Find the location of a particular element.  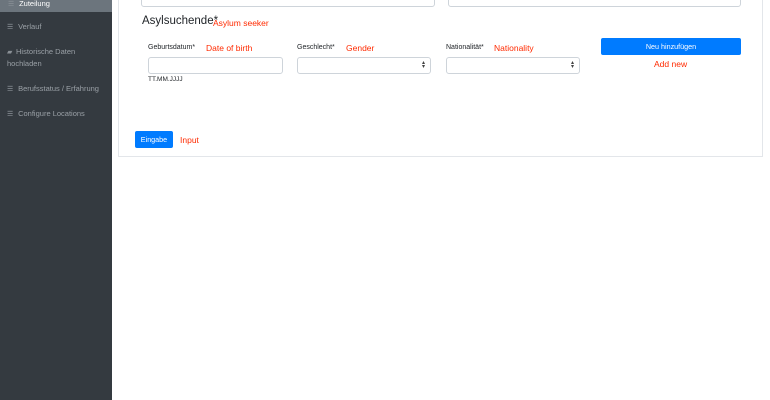

section-annotation: Asylum seeker is located at coordinates (241, 22).